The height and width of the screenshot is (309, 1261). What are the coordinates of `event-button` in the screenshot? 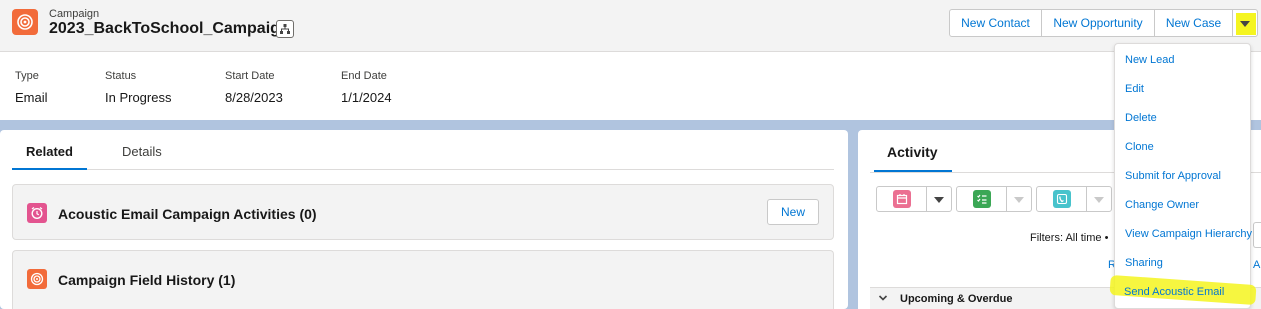 It's located at (902, 199).